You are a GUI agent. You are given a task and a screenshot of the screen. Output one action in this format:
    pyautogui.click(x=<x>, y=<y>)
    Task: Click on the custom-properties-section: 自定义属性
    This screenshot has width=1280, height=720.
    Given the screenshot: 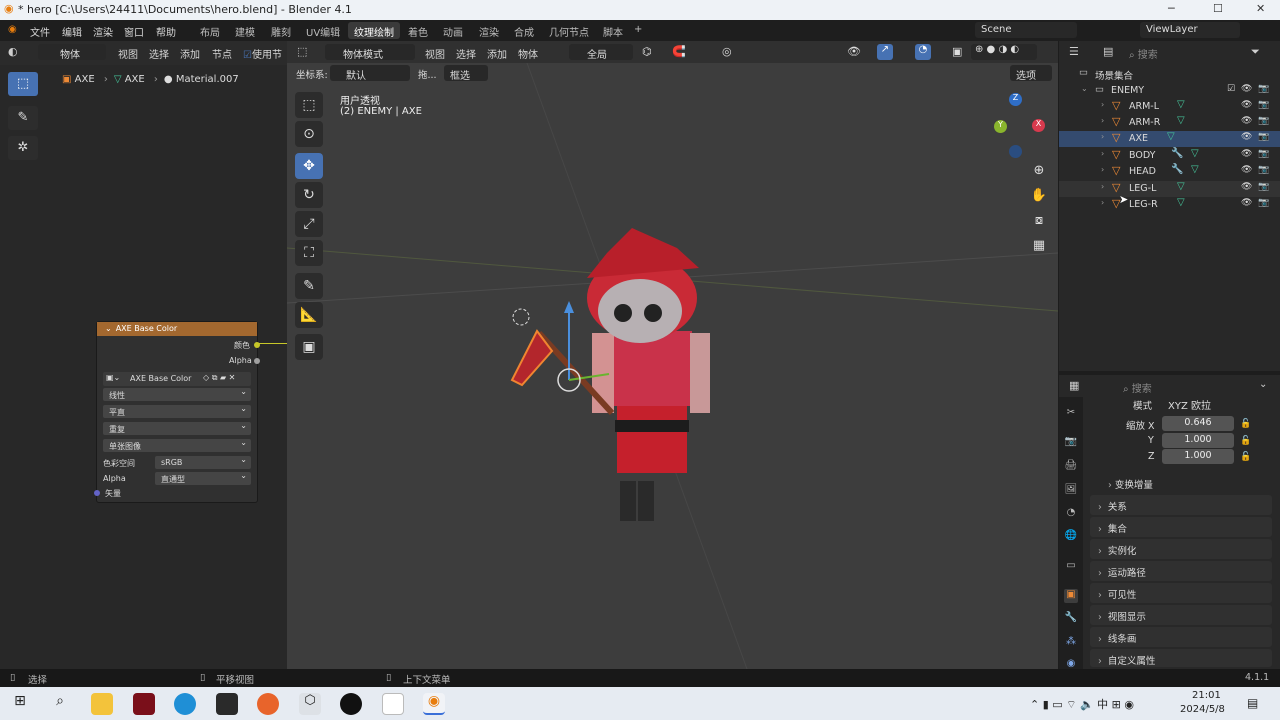 What is the action you would take?
    pyautogui.click(x=1181, y=658)
    